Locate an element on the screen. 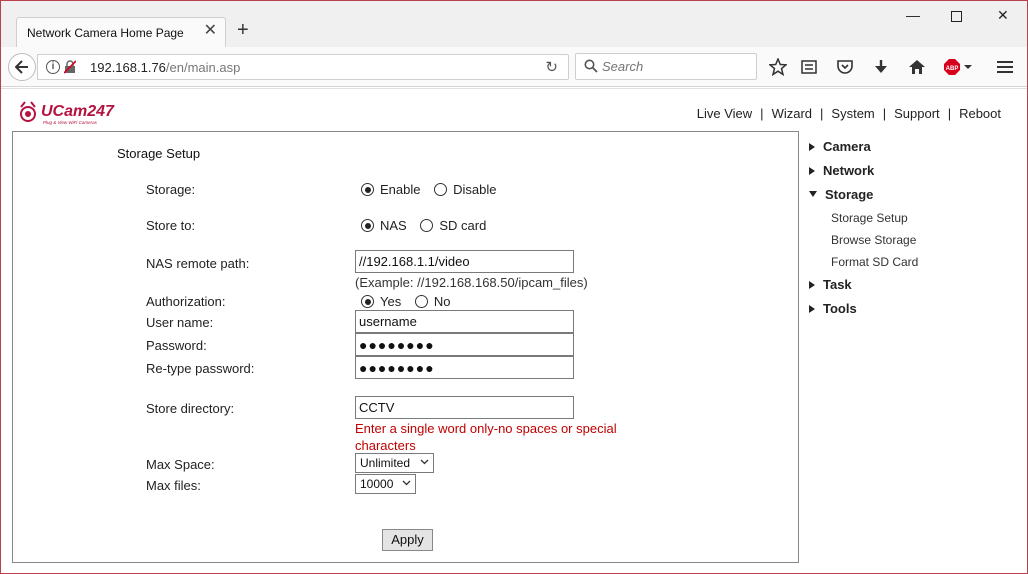 This screenshot has width=1028, height=574. max-space-label: Max Space: is located at coordinates (180, 464).